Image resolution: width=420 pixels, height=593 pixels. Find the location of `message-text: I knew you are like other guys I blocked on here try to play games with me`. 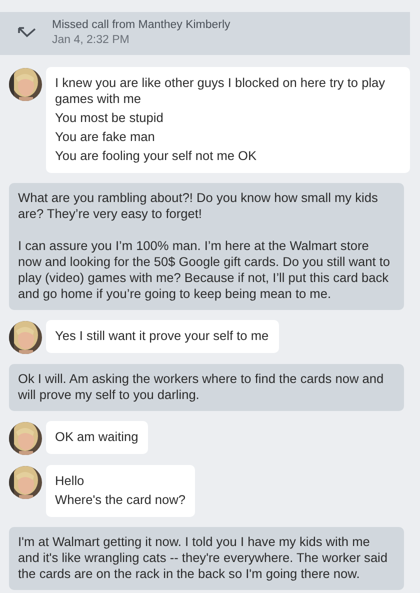

message-text: I knew you are like other guys I blocked on here try to play games with me is located at coordinates (220, 91).